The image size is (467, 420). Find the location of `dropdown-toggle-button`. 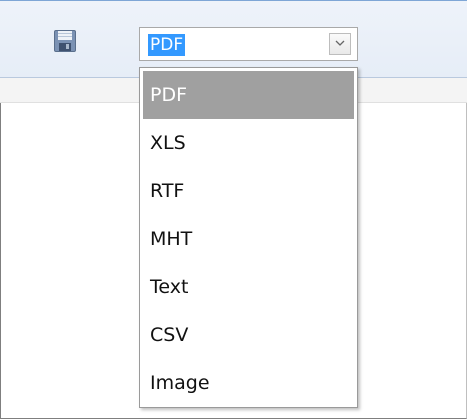

dropdown-toggle-button is located at coordinates (340, 44).